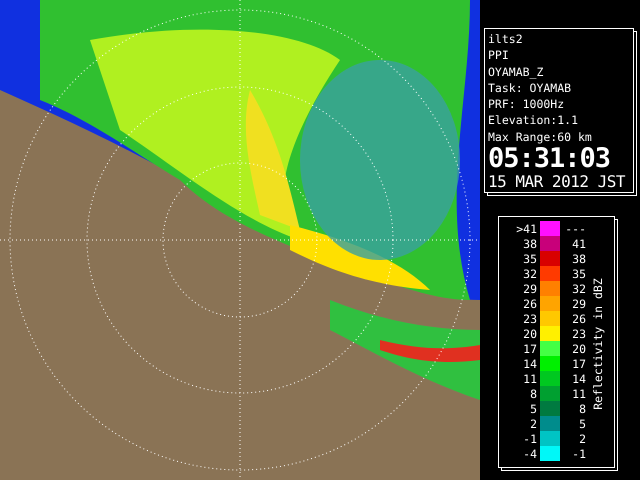 The image size is (640, 480). Describe the element at coordinates (533, 409) in the screenshot. I see `legend-low-value: 5` at that location.